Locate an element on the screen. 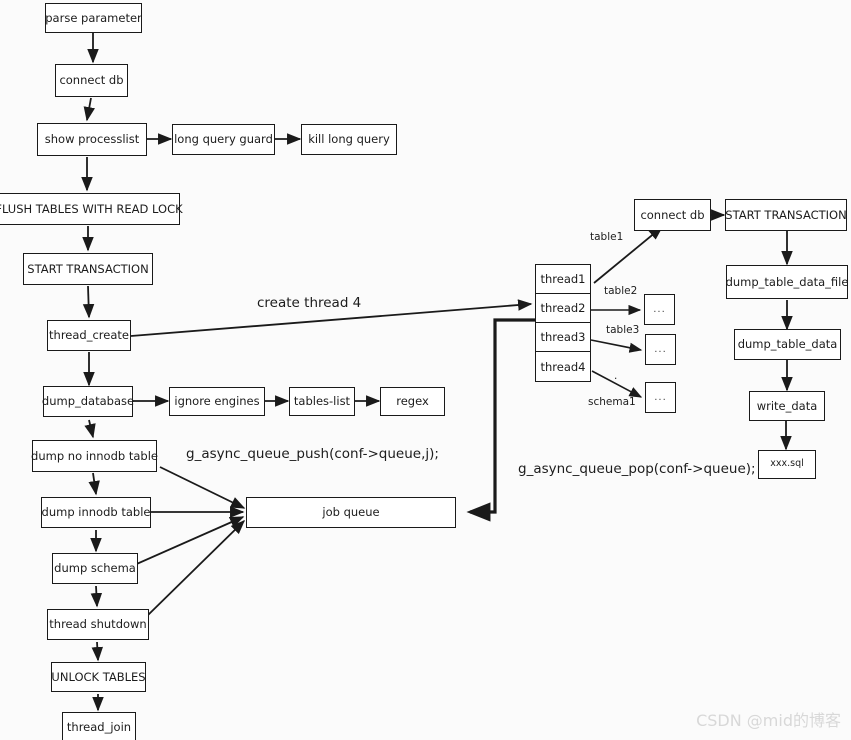 This screenshot has width=851, height=740. node-thread-shutdown: thread shutdown is located at coordinates (98, 624).